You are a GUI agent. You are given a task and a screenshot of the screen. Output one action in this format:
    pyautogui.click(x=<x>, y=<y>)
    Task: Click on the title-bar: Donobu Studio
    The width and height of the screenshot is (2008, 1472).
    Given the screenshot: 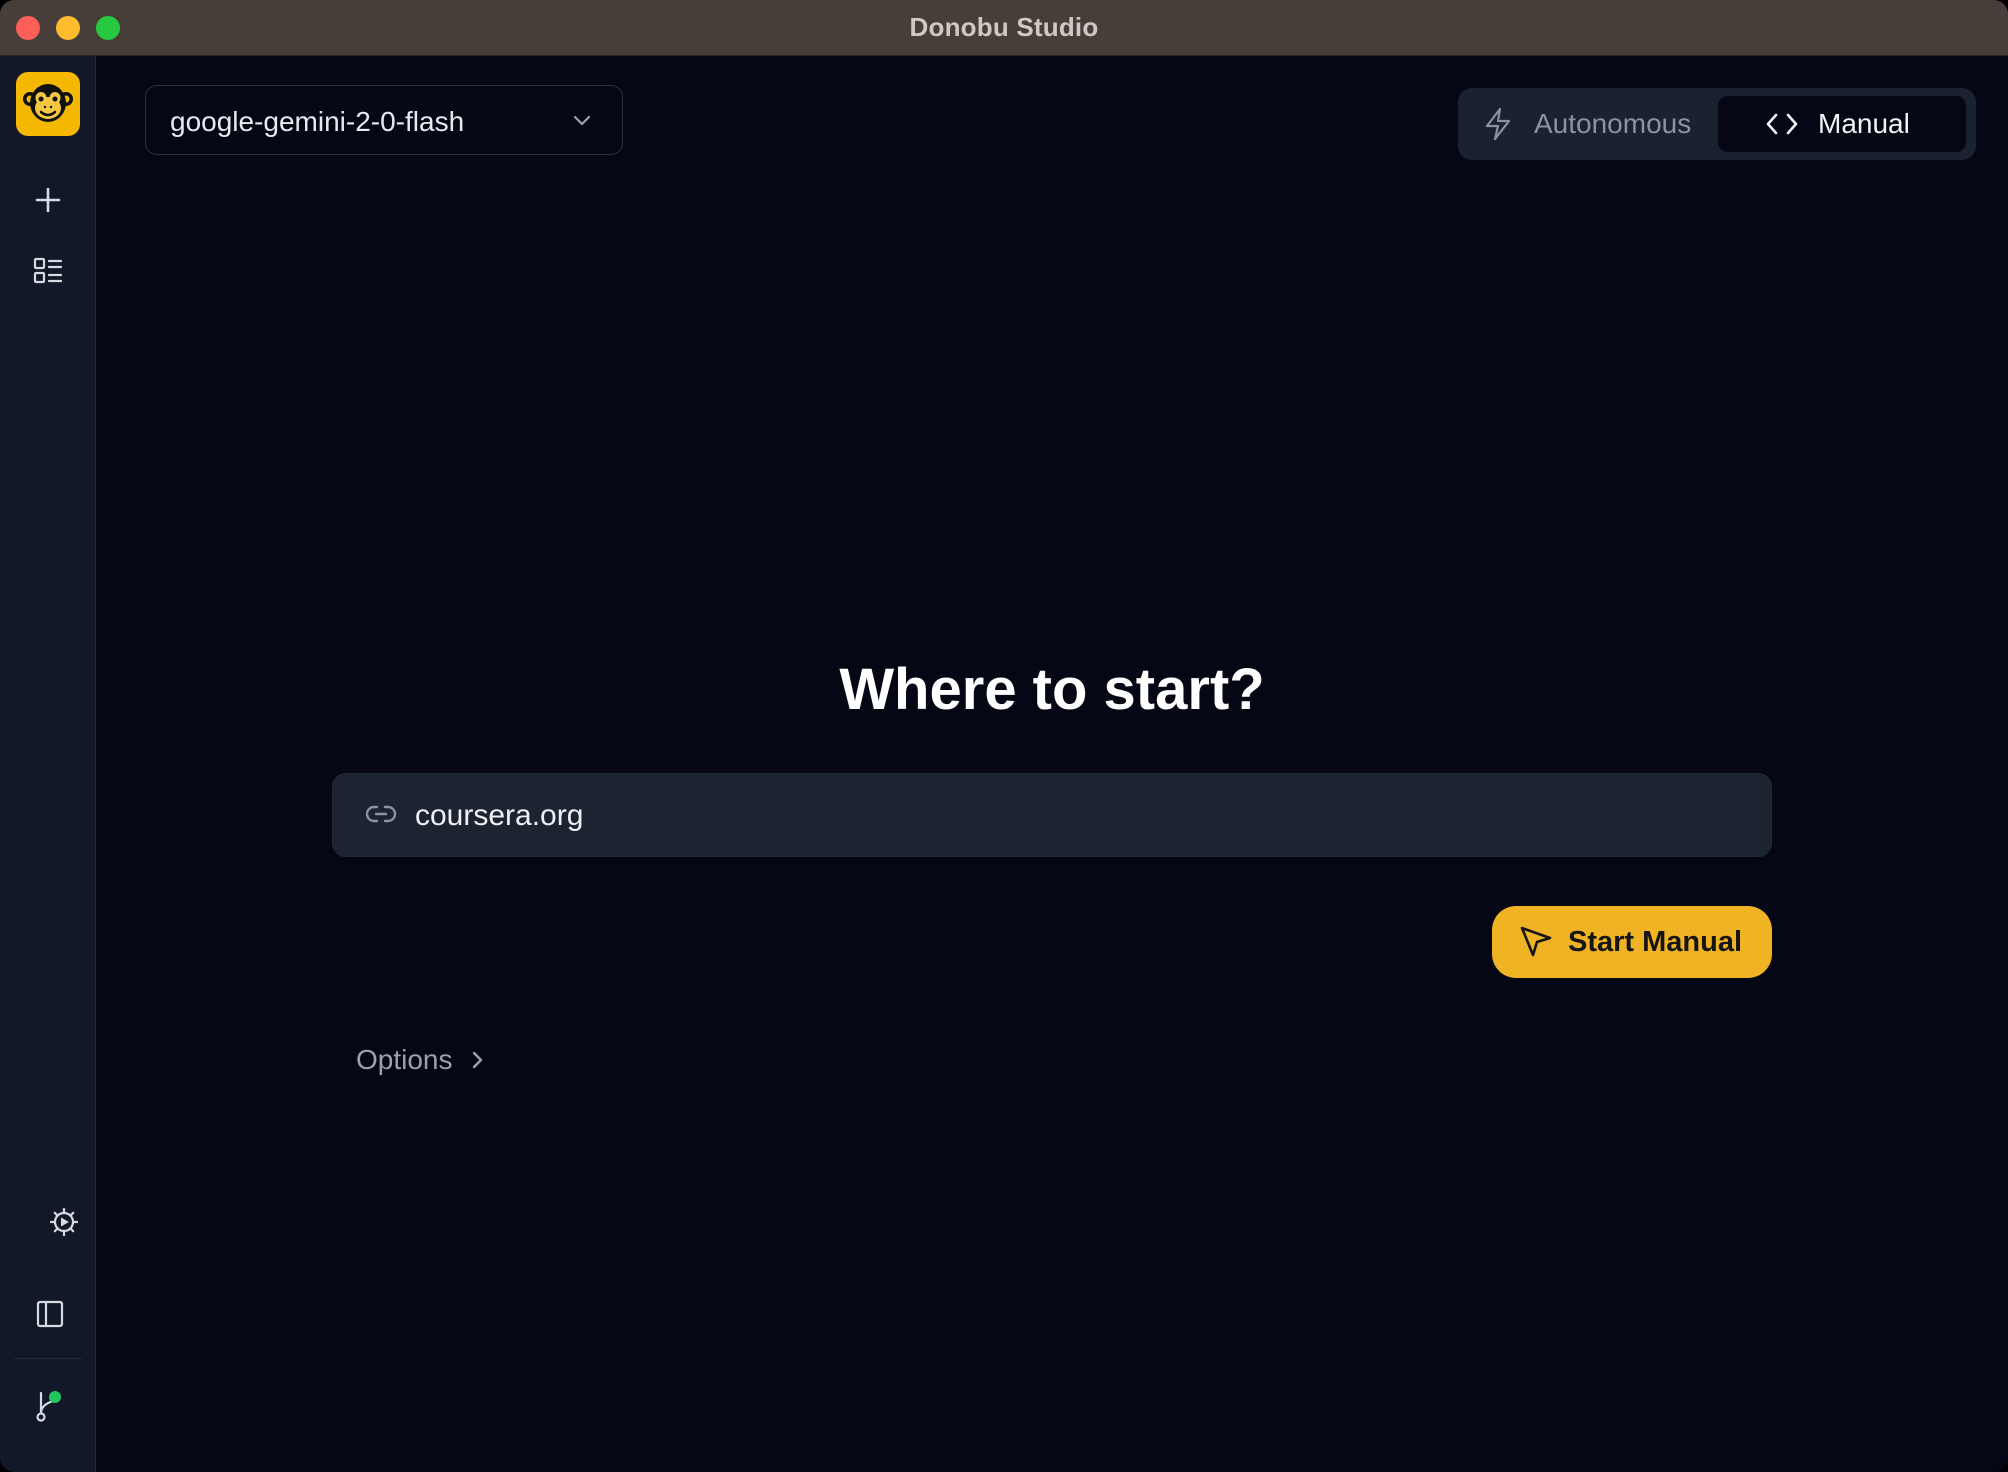 What is the action you would take?
    pyautogui.click(x=1004, y=28)
    